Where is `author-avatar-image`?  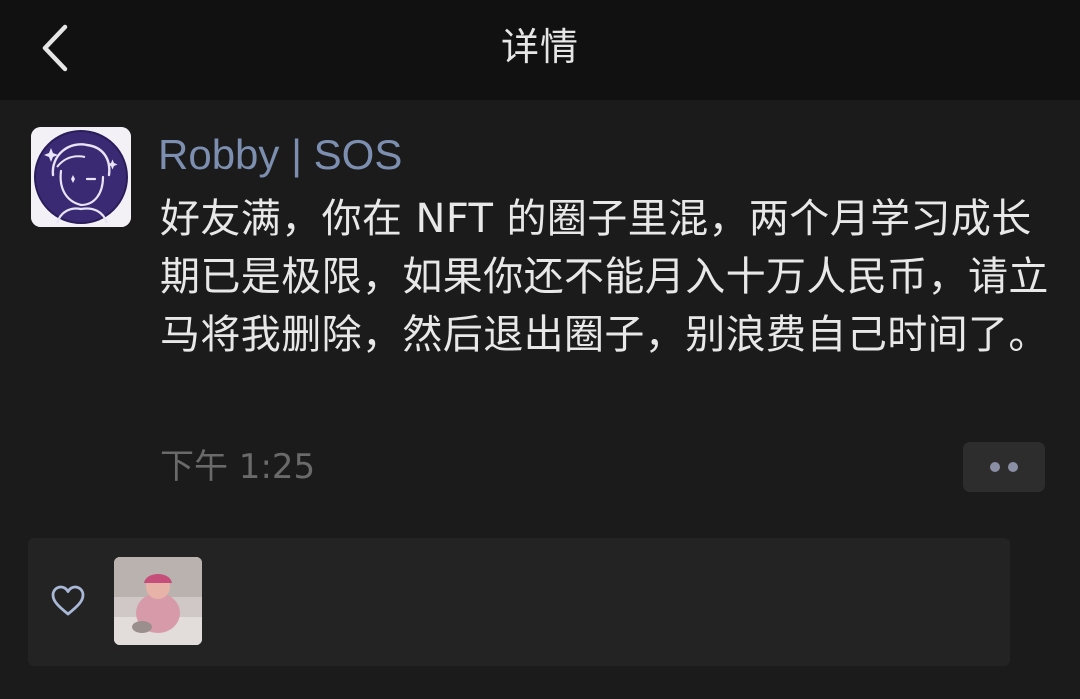 author-avatar-image is located at coordinates (81, 177).